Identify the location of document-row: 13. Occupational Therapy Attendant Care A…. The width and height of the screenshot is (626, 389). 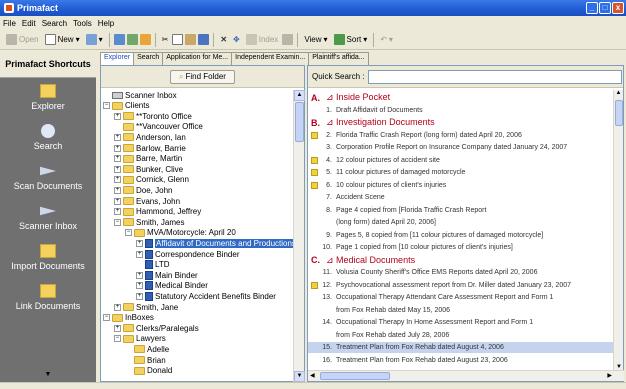
(461, 297).